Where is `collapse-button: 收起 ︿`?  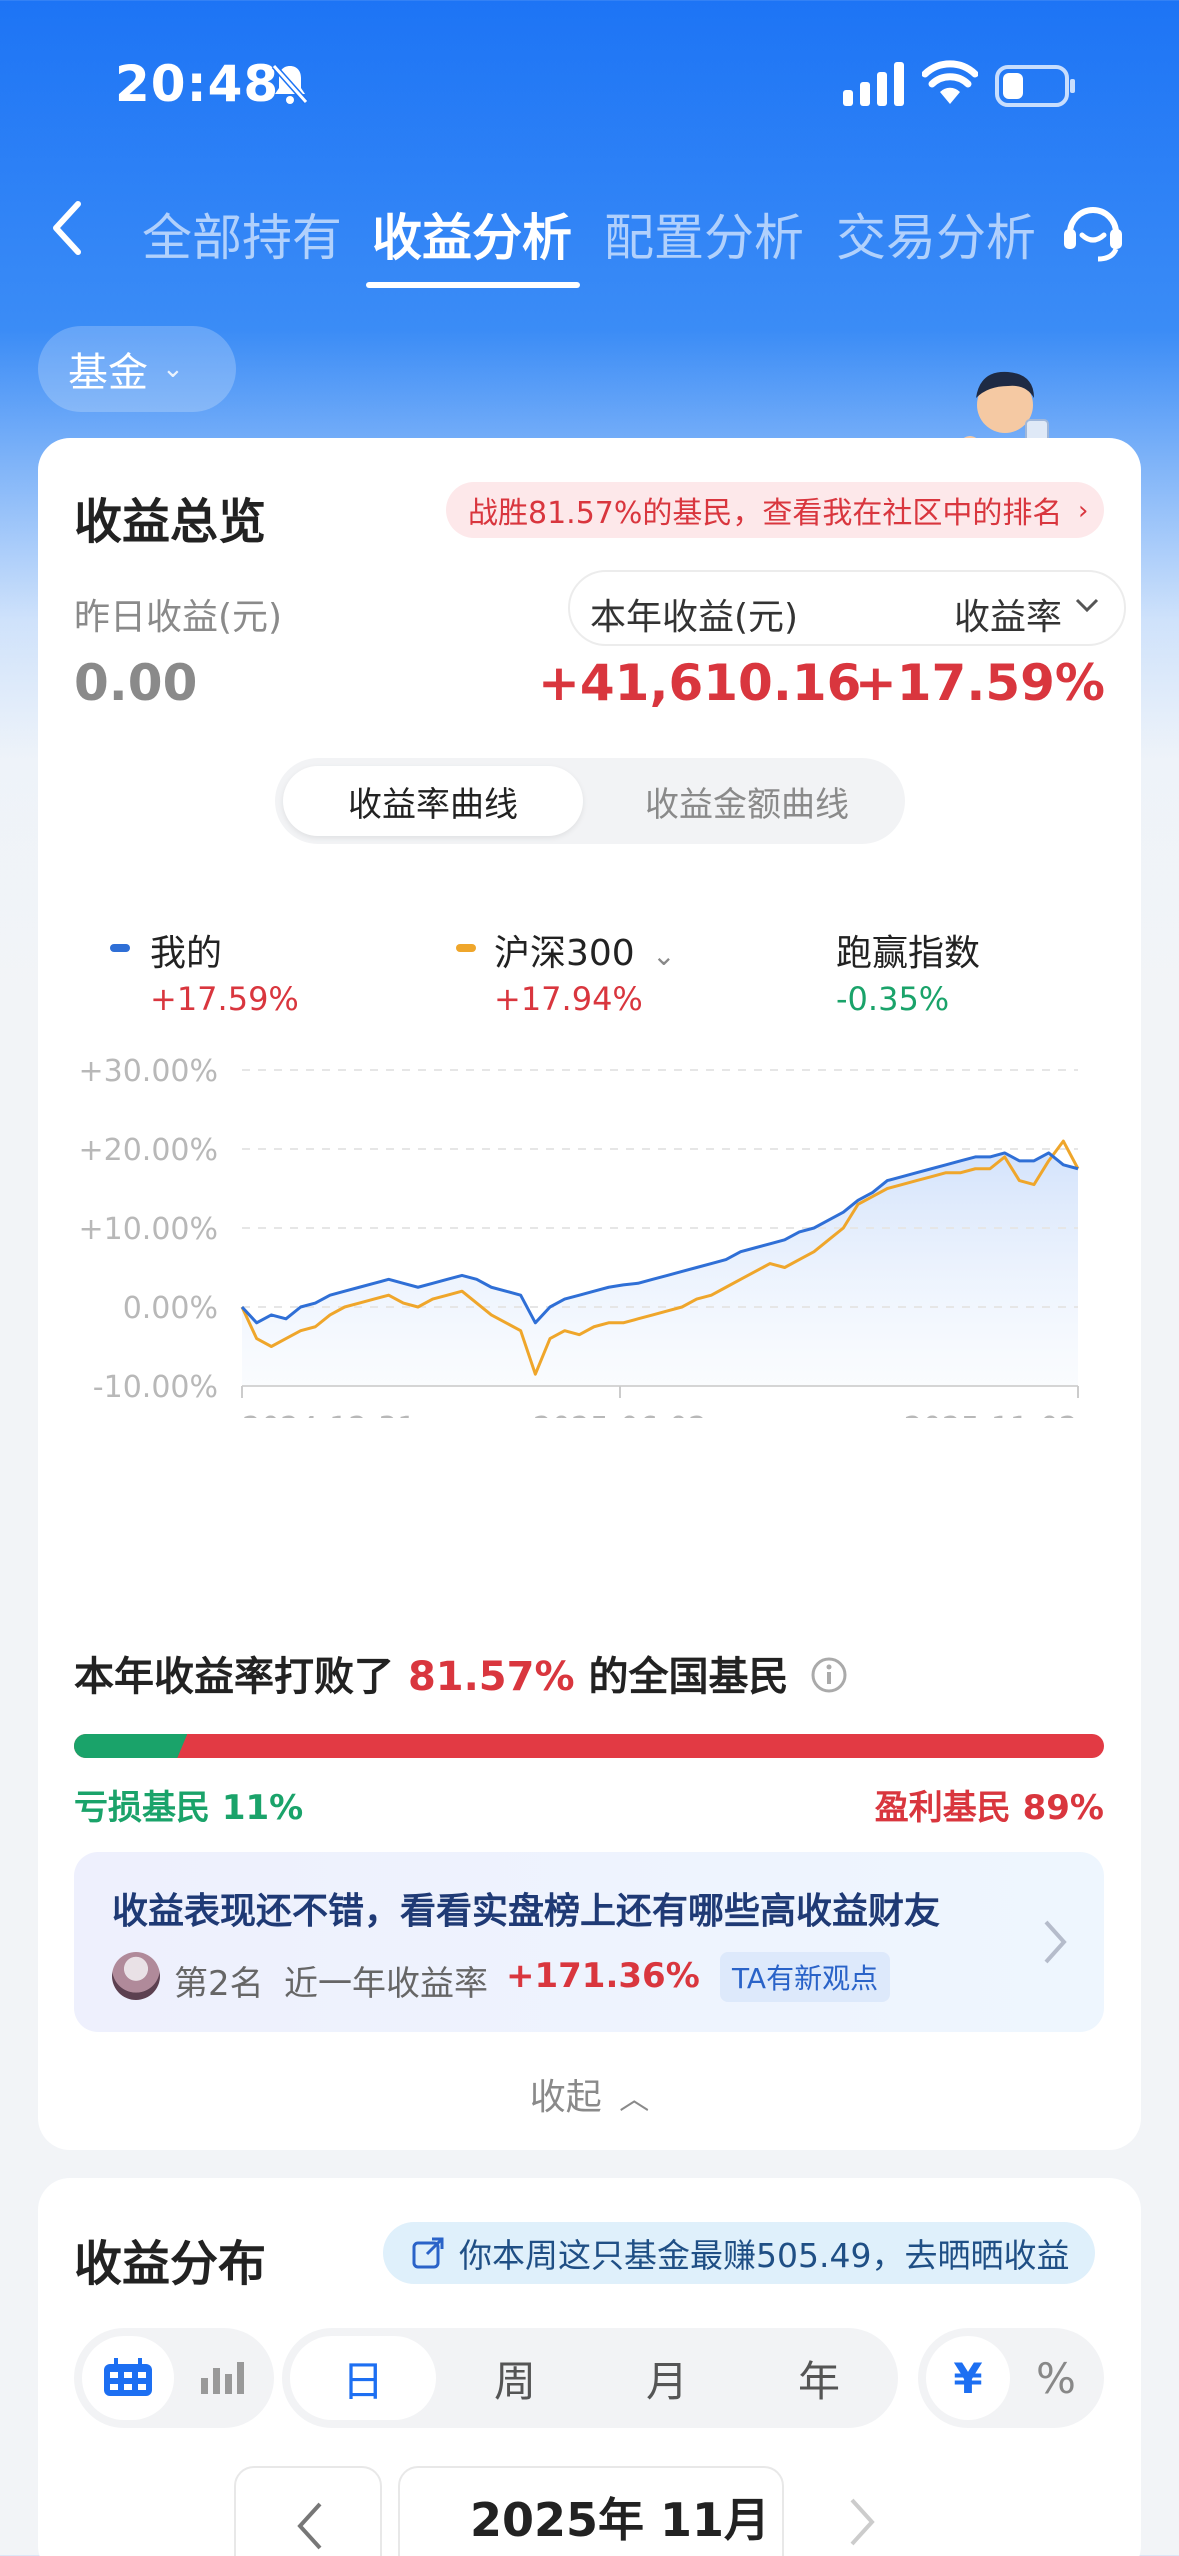
collapse-button: 收起 ︿ is located at coordinates (589, 2094).